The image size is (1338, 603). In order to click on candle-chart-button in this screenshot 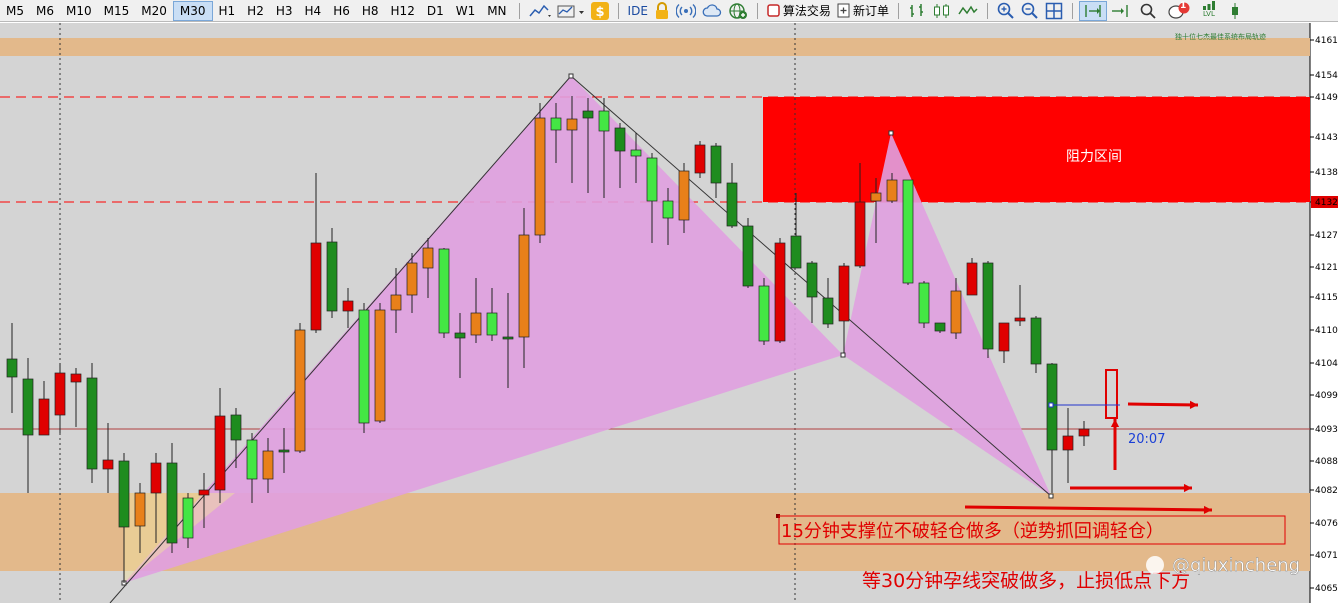, I will do `click(942, 11)`.